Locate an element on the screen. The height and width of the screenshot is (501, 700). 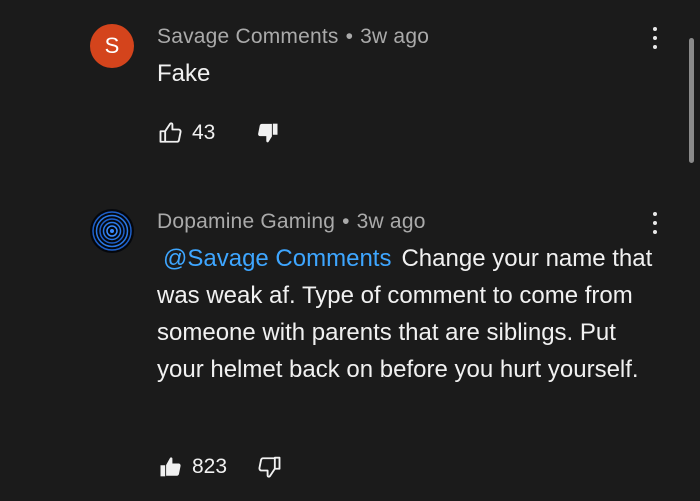
author-name: Dopamine Gaming is located at coordinates (246, 221).